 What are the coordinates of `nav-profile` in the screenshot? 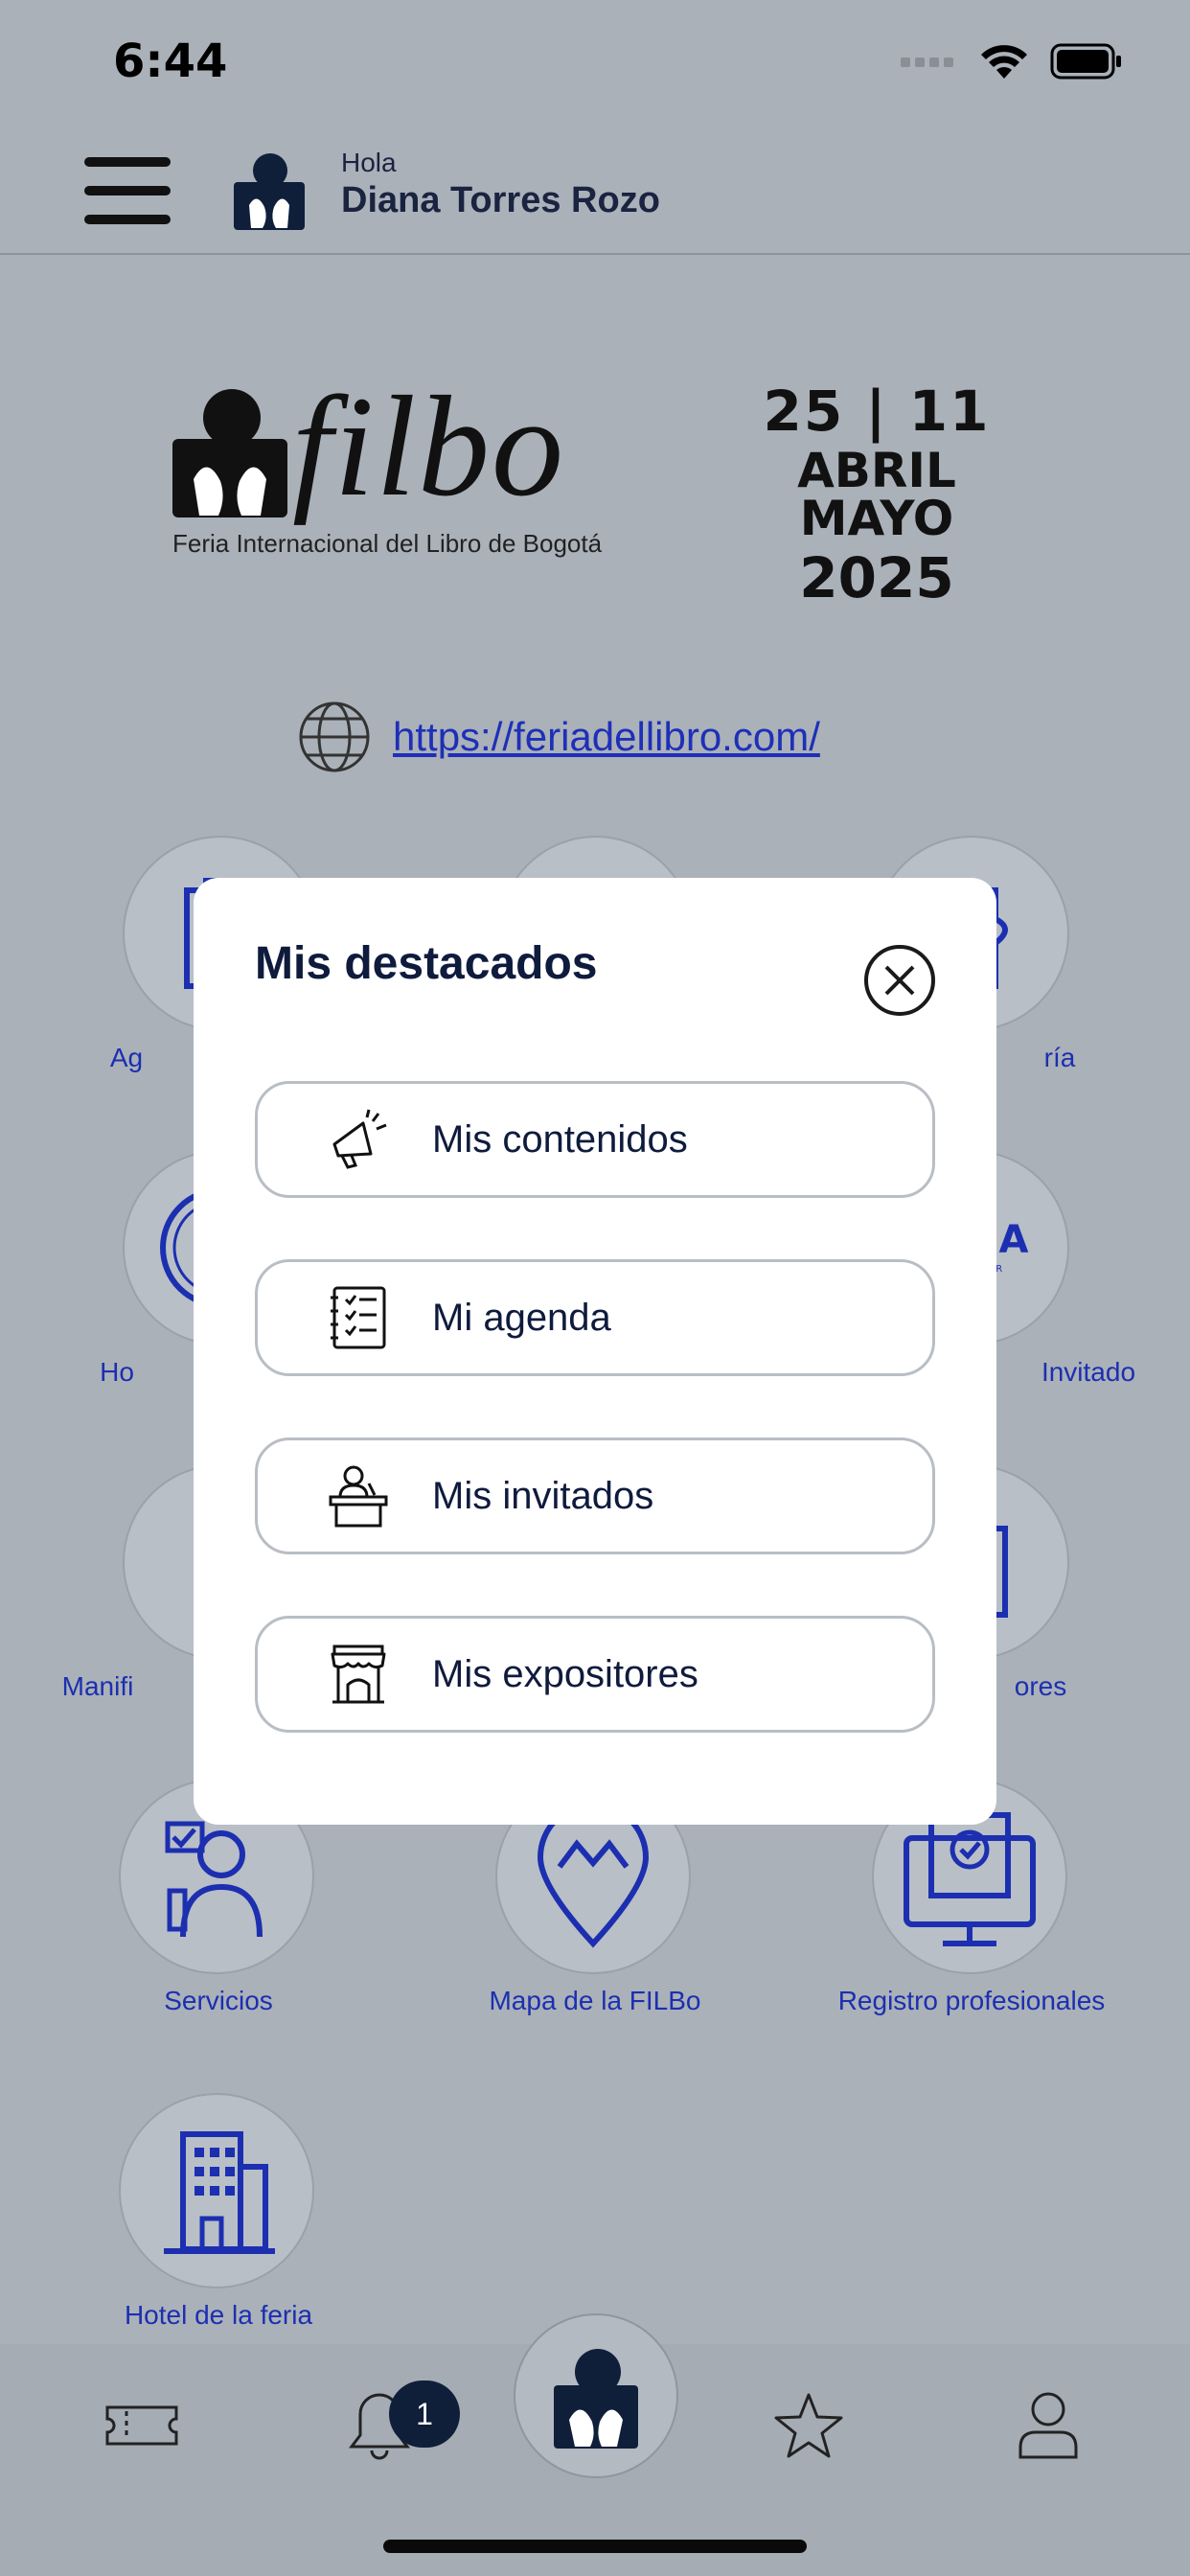 It's located at (1048, 2425).